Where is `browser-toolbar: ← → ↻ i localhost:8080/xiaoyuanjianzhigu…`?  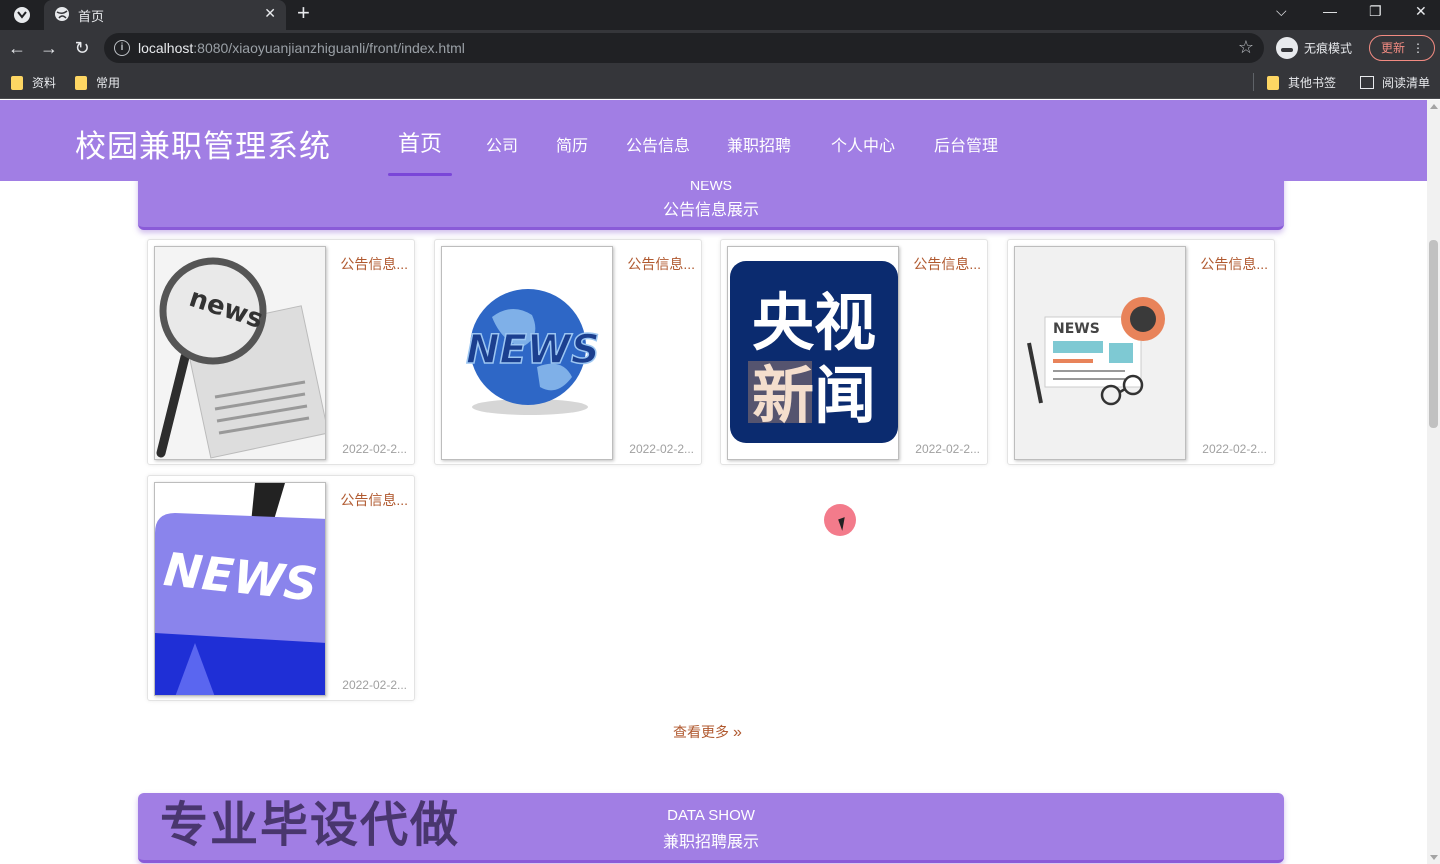
browser-toolbar: ← → ↻ i localhost:8080/xiaoyuanjianzhigu… is located at coordinates (720, 48).